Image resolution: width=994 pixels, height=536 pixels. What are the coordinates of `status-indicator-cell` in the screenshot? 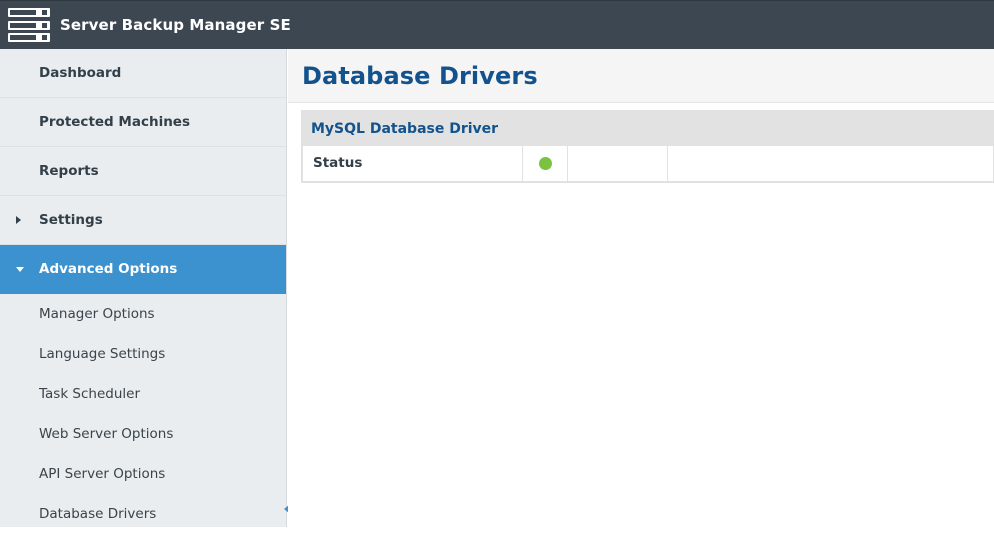 It's located at (545, 164).